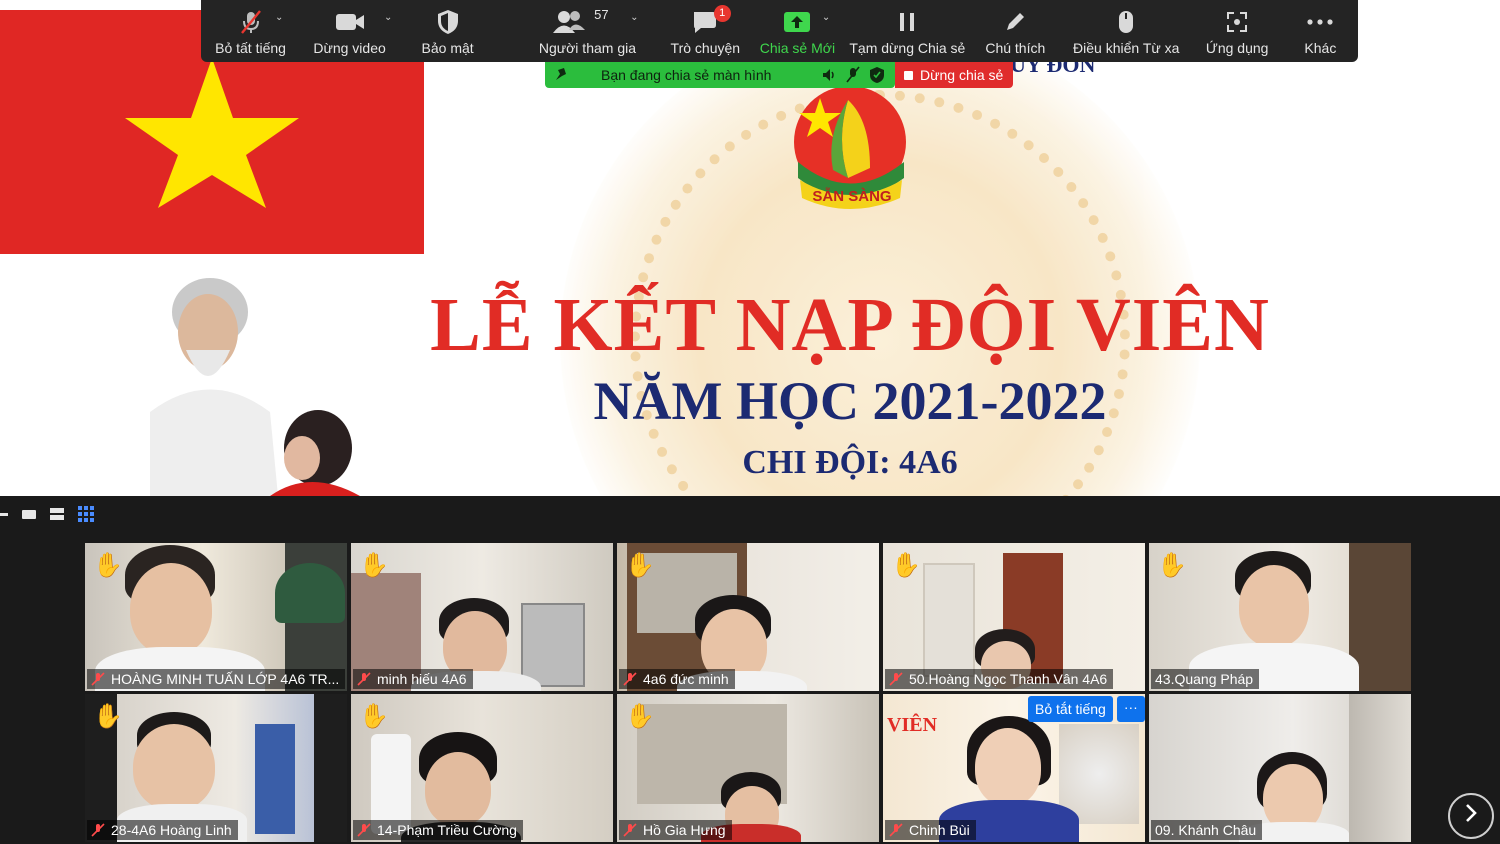 The width and height of the screenshot is (1500, 844). What do you see at coordinates (907, 22) in the screenshot?
I see `pause-icon` at bounding box center [907, 22].